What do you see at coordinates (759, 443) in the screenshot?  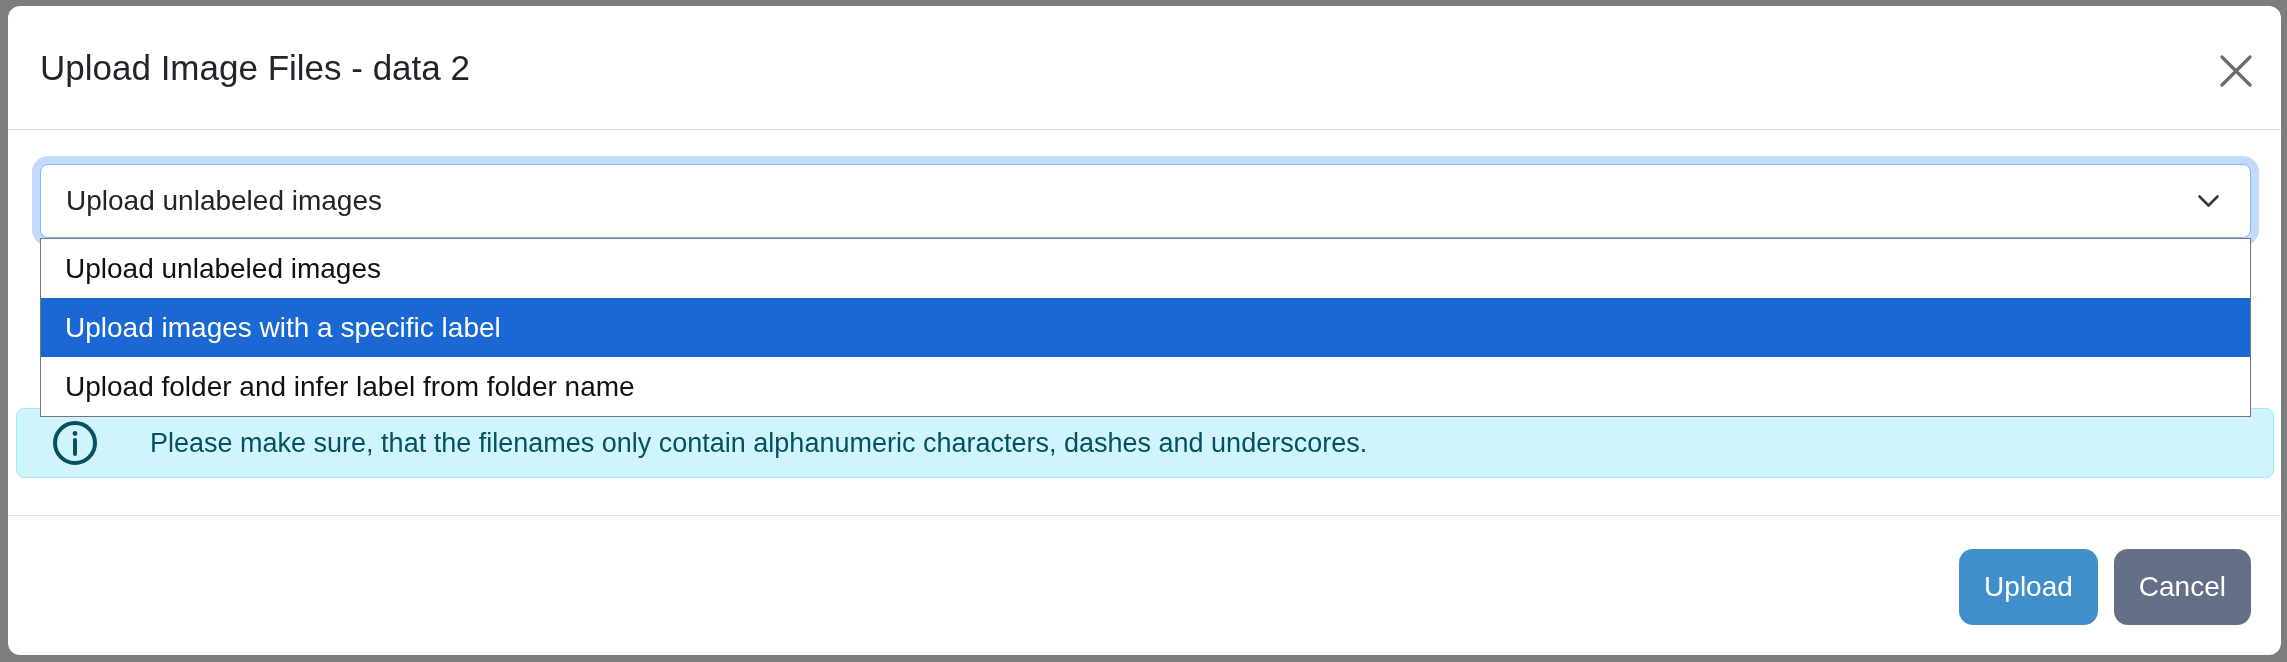 I see `alert-text: Please make sure, that the filenames only contain alphanumeric characters, dashes and underscores.` at bounding box center [759, 443].